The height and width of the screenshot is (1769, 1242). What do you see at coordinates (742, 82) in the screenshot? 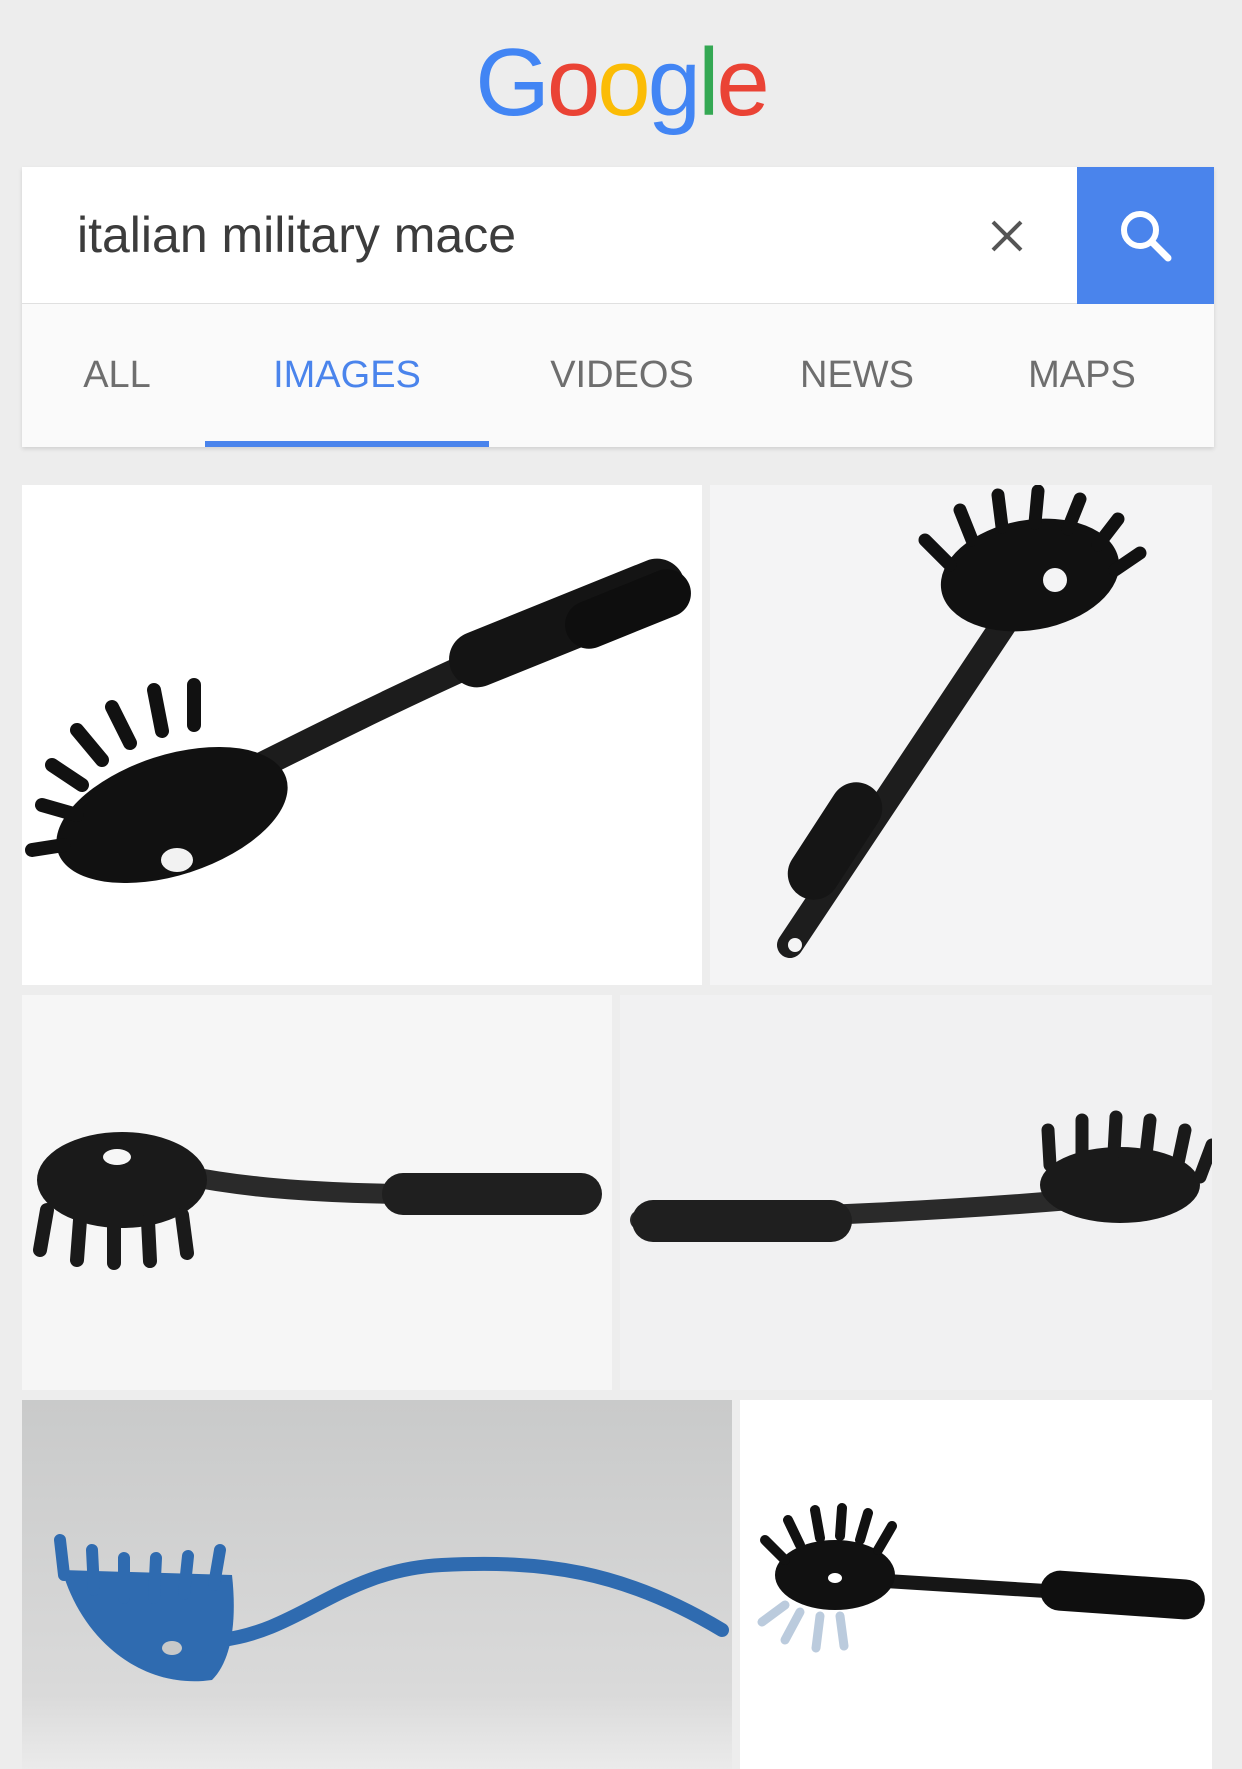
I see `logo-letter: e` at bounding box center [742, 82].